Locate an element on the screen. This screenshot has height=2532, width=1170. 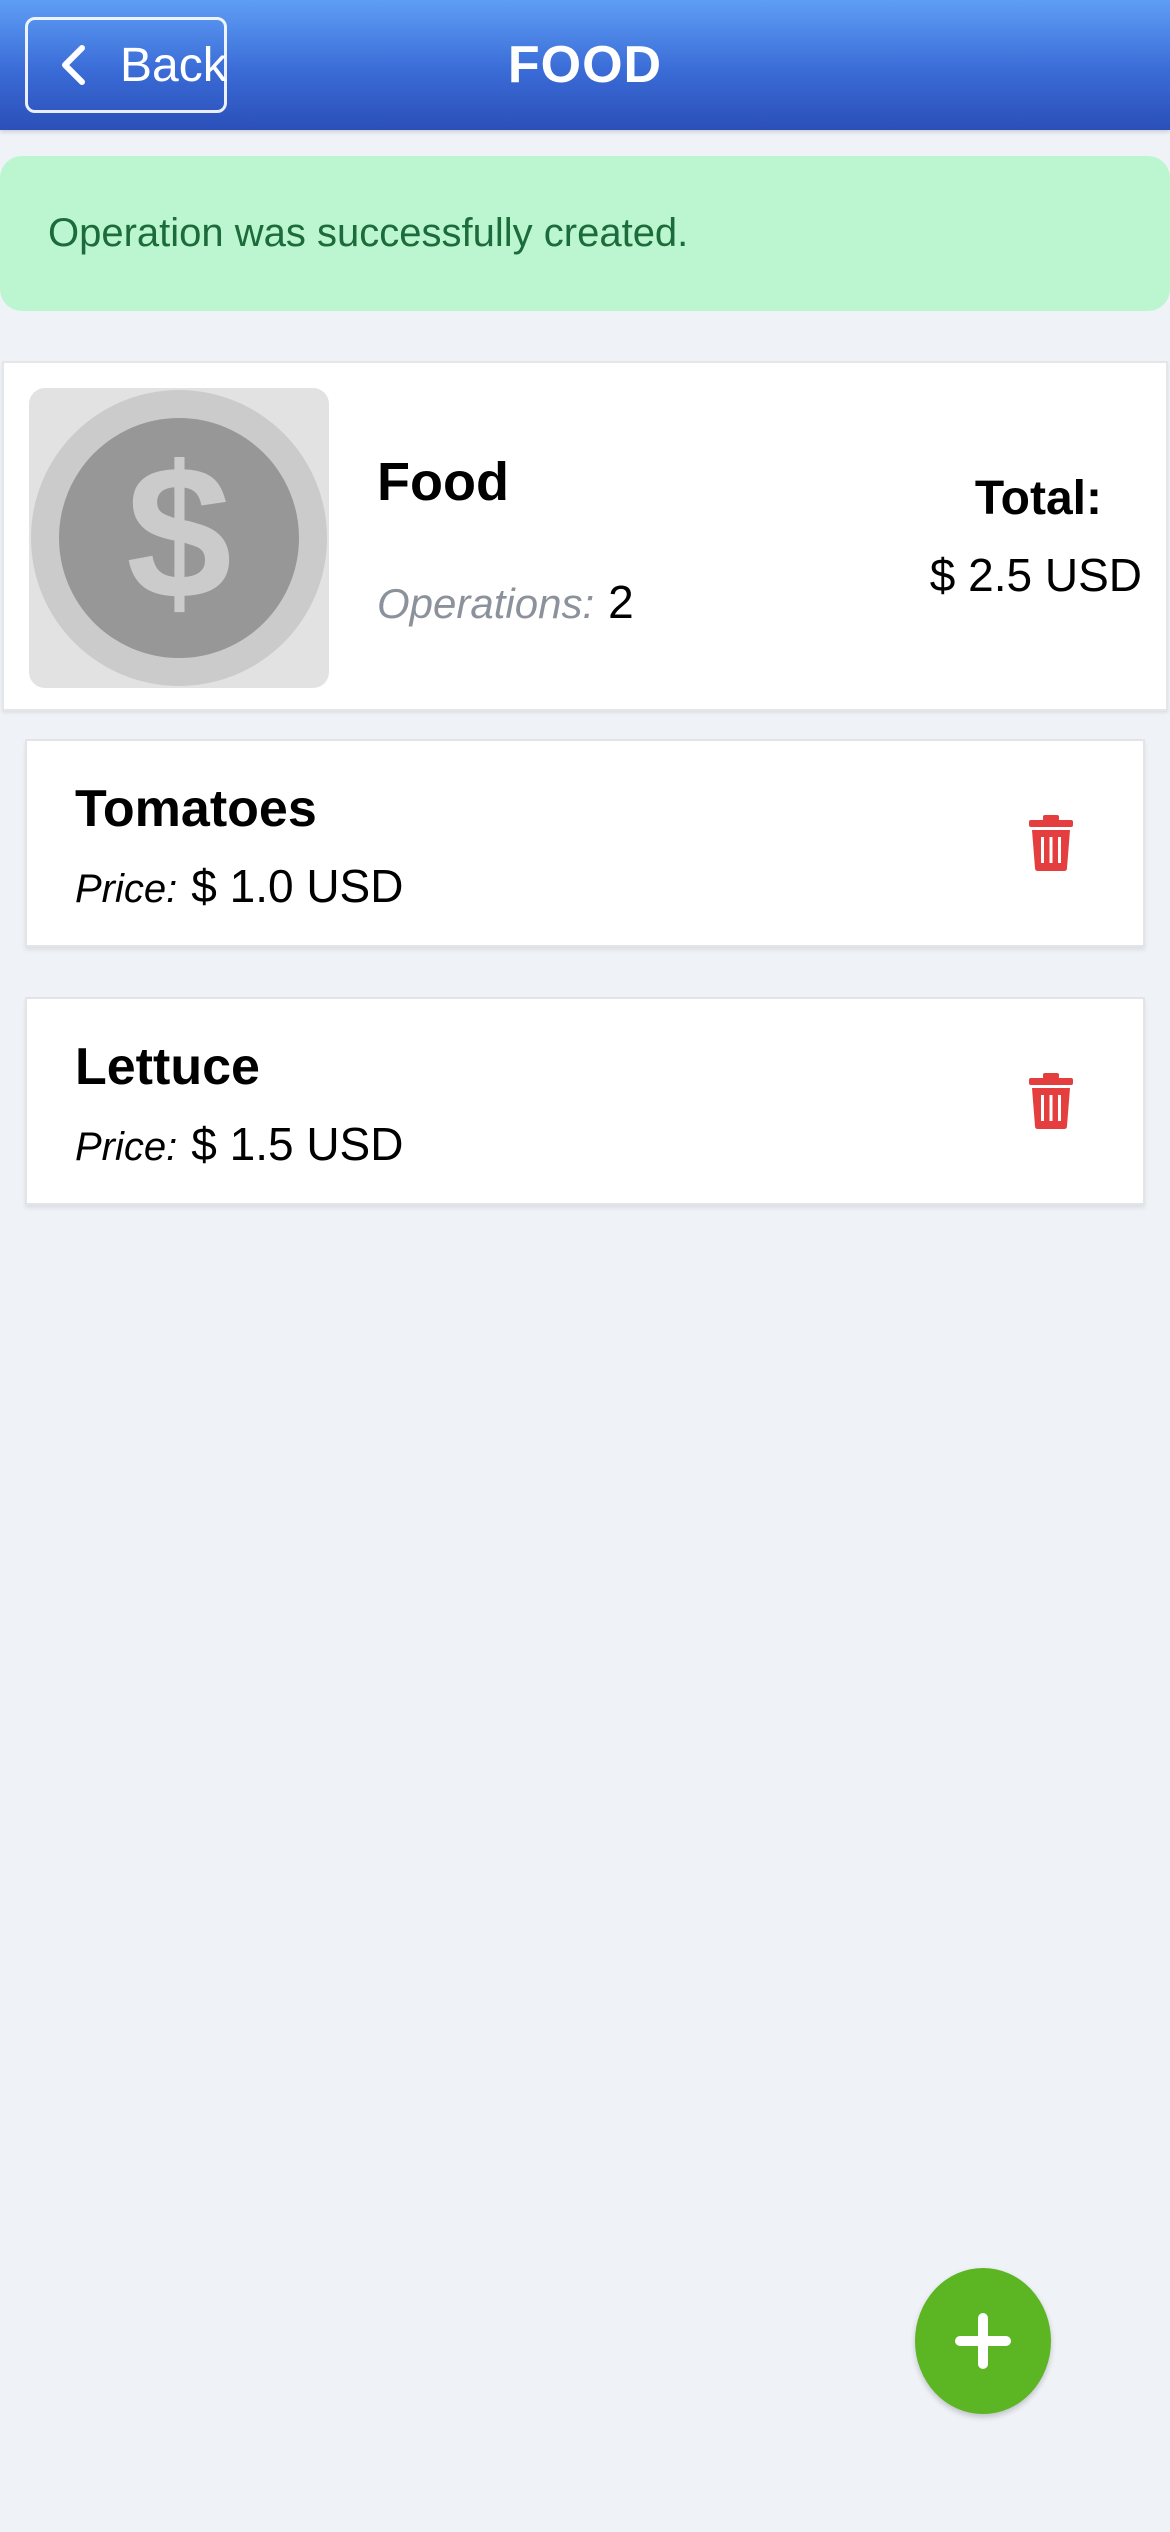
operation-price: Price: $ 1.5 USD is located at coordinates (239, 1144).